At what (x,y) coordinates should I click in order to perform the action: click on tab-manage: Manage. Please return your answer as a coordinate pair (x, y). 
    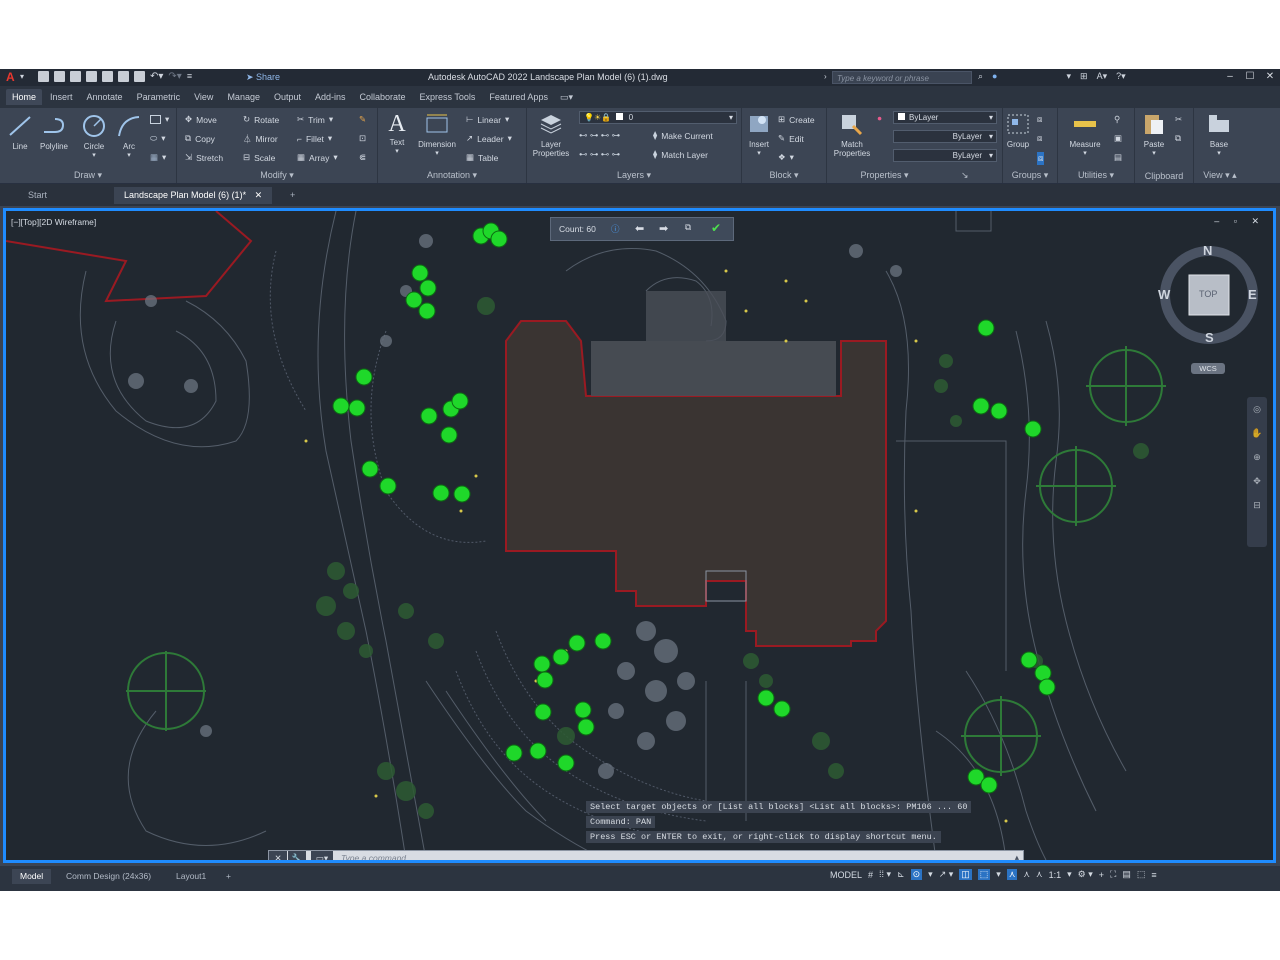
    Looking at the image, I should click on (243, 97).